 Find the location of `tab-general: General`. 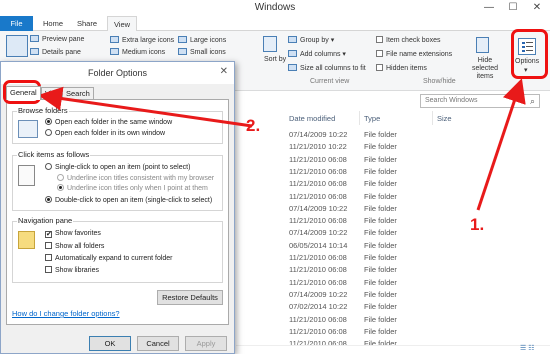

tab-general: General is located at coordinates (23, 93).